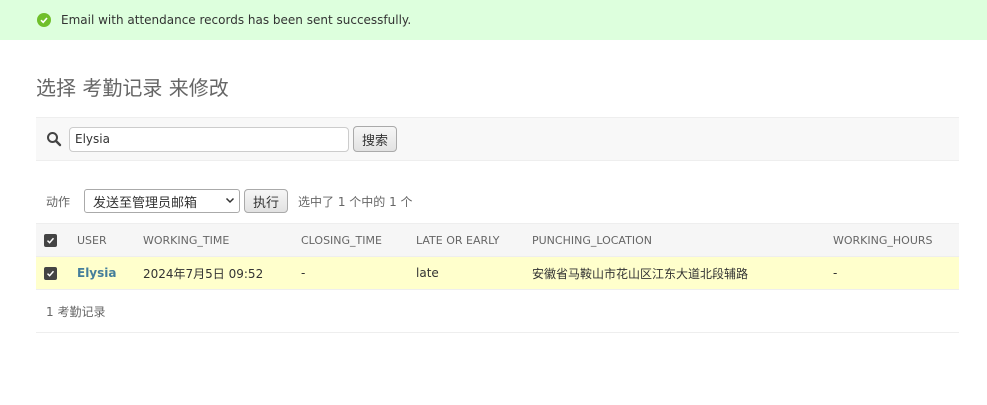  Describe the element at coordinates (58, 201) in the screenshot. I see `action-label: 动作` at that location.